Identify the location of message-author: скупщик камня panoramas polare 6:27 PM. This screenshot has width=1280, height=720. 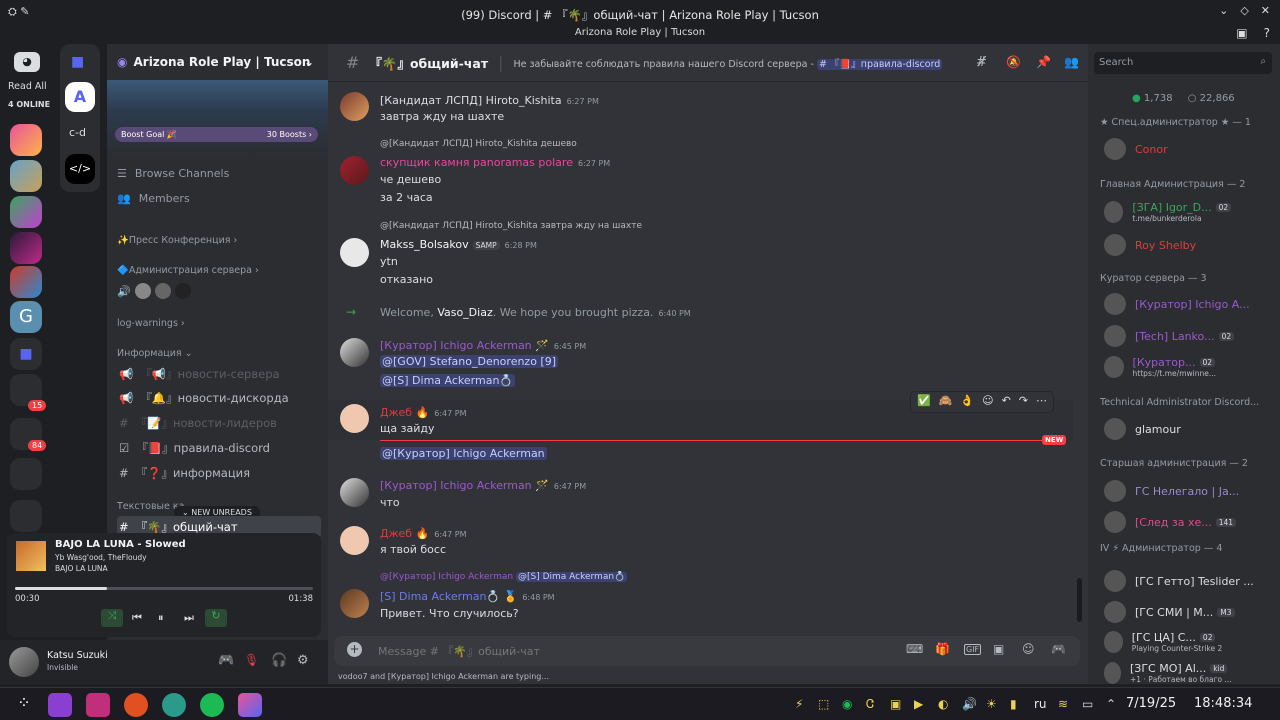
(495, 162).